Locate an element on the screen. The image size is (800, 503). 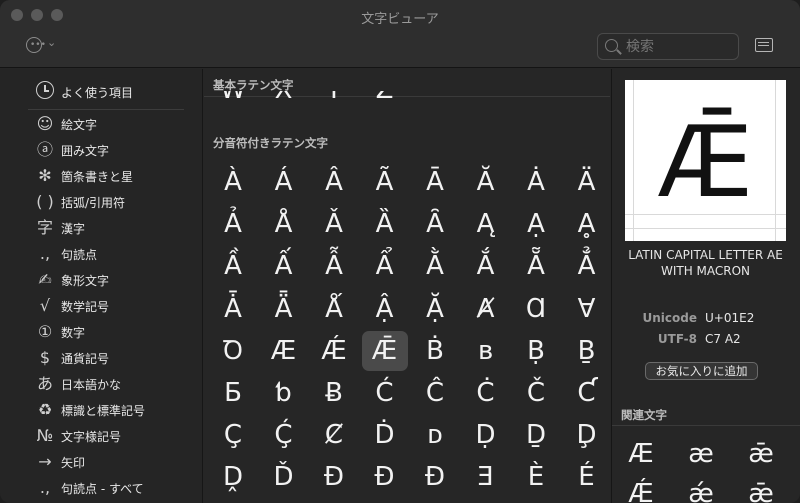
character-cell: X is located at coordinates (284, 100).